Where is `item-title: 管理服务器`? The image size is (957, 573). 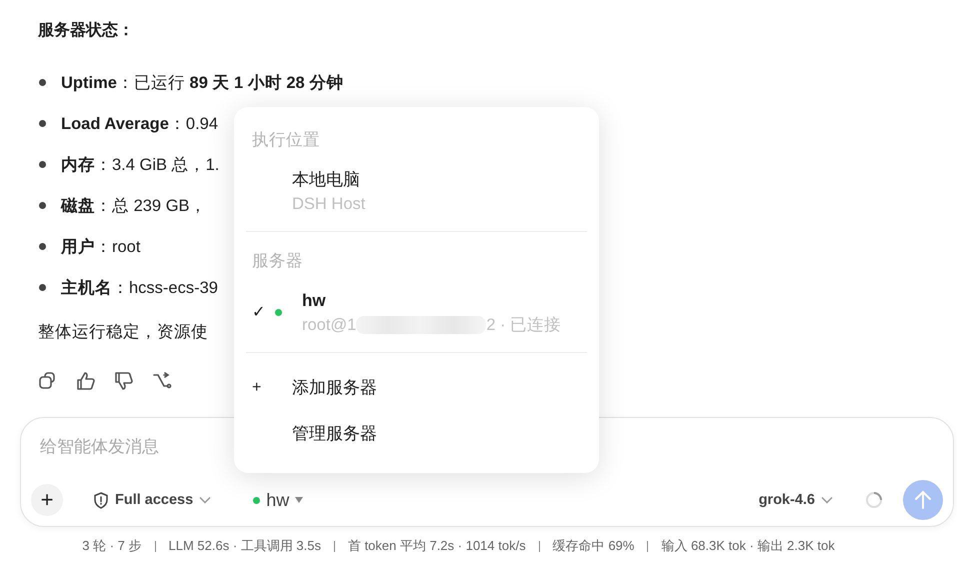 item-title: 管理服务器 is located at coordinates (334, 434).